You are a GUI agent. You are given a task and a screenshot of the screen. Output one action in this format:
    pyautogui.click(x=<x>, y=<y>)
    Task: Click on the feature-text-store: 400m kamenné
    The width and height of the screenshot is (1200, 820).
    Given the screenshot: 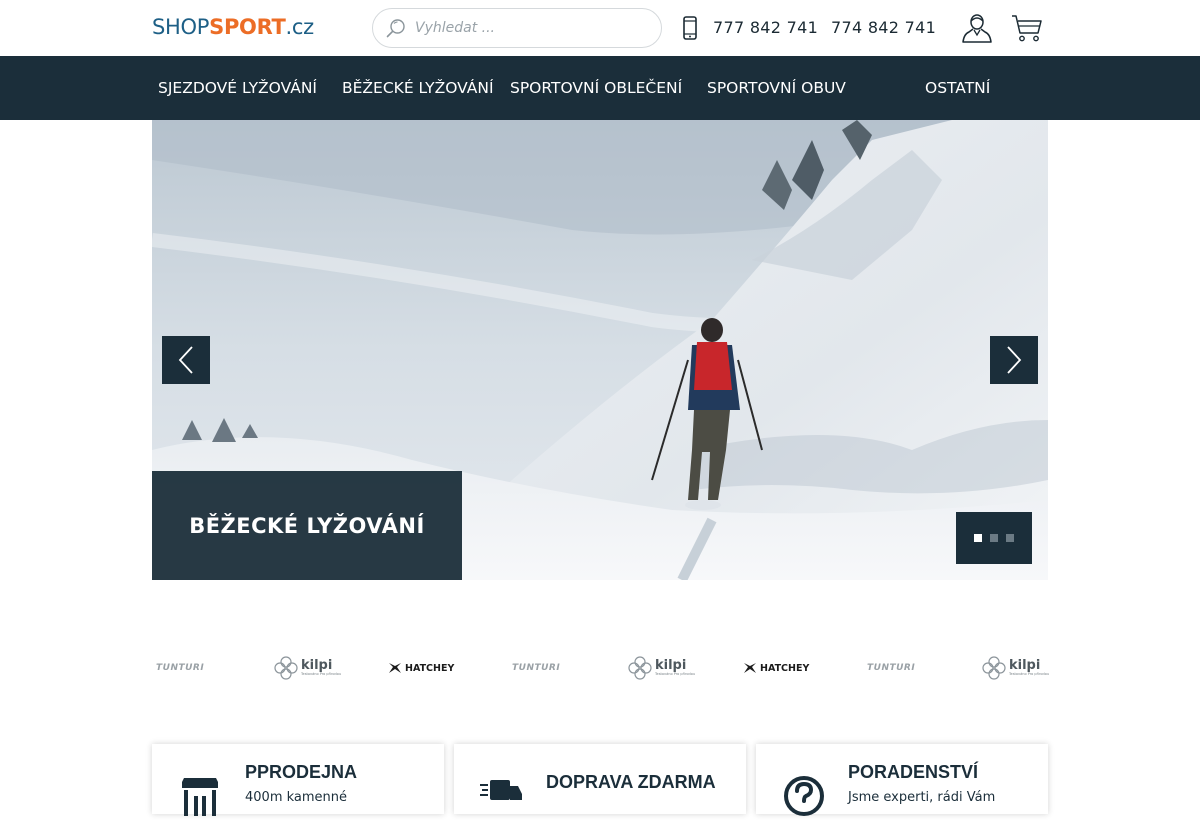 What is the action you would take?
    pyautogui.click(x=296, y=797)
    